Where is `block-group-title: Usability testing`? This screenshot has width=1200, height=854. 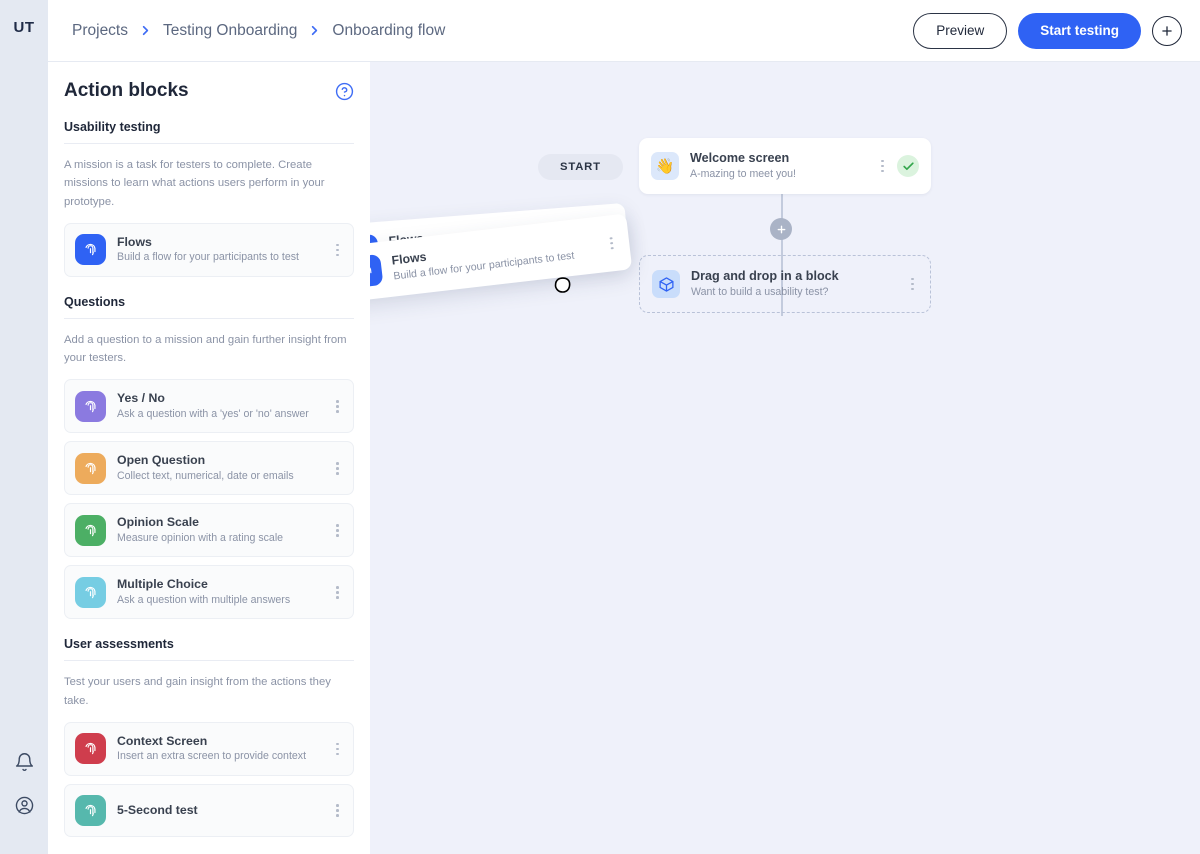 block-group-title: Usability testing is located at coordinates (209, 132).